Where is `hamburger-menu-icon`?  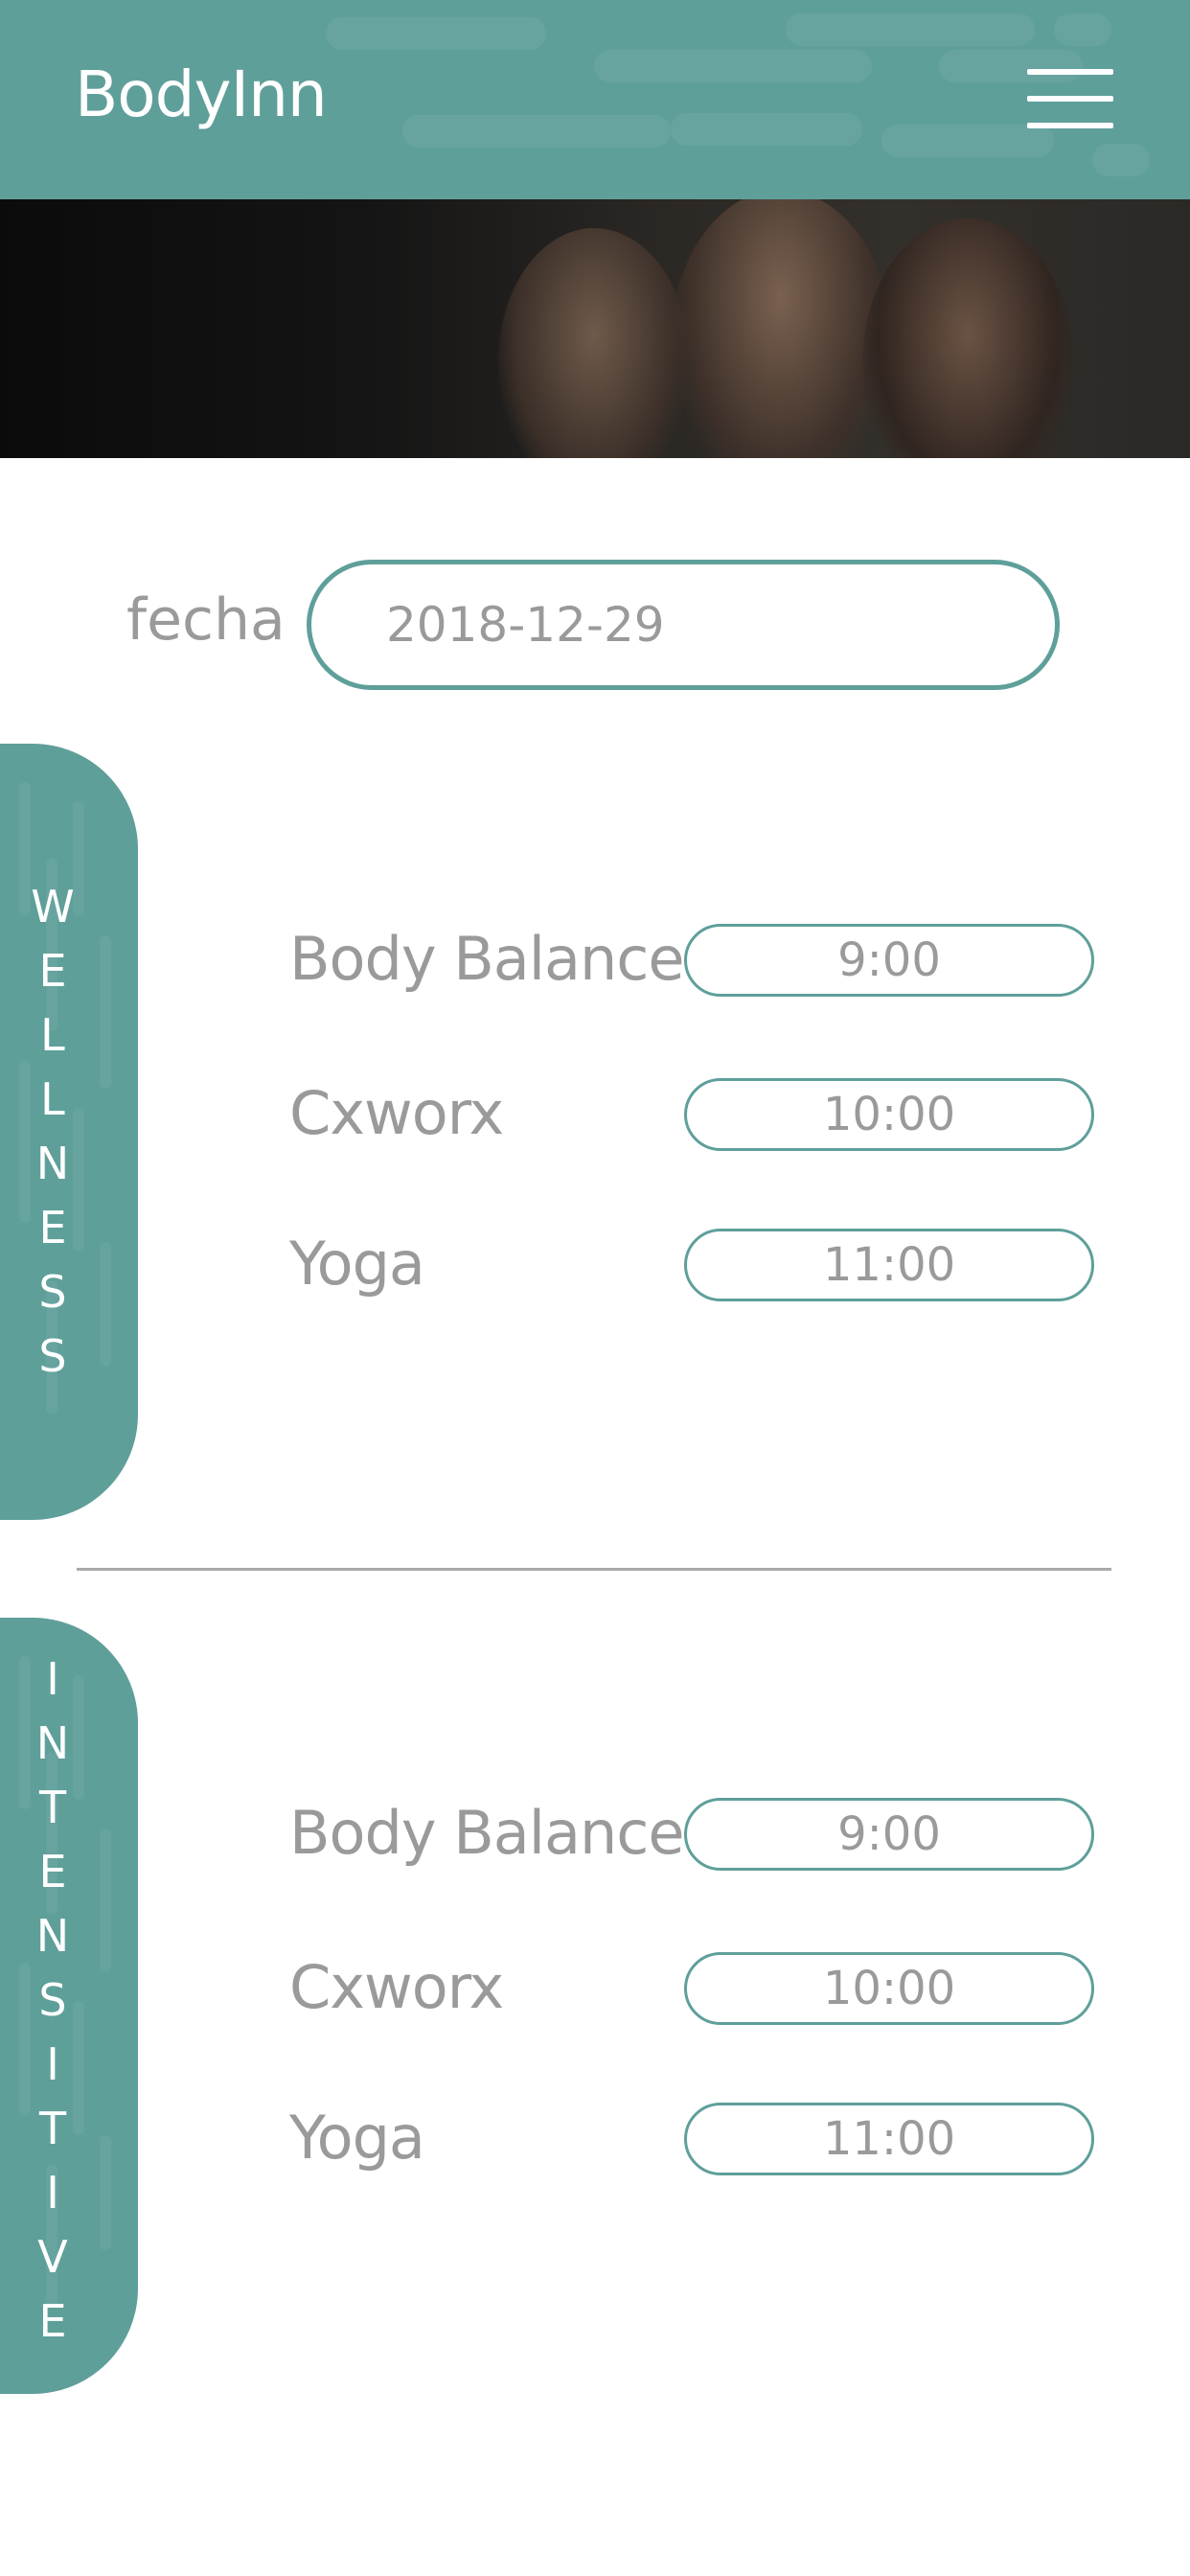 hamburger-menu-icon is located at coordinates (1070, 98).